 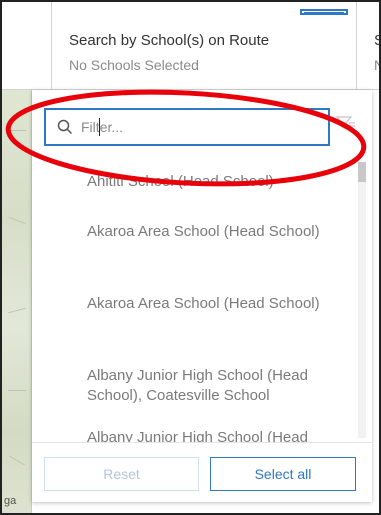 I want to click on list-scrollbar, so click(x=362, y=300).